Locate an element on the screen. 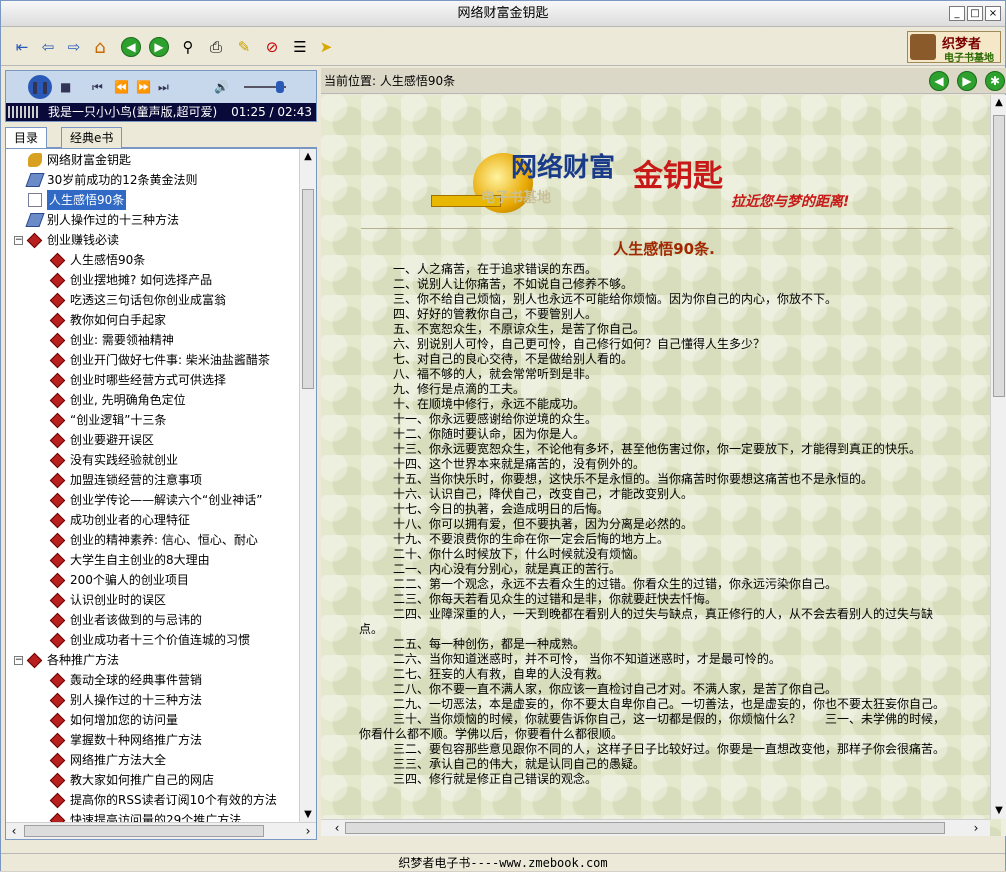  pause-button: ❚❚ is located at coordinates (40, 87).